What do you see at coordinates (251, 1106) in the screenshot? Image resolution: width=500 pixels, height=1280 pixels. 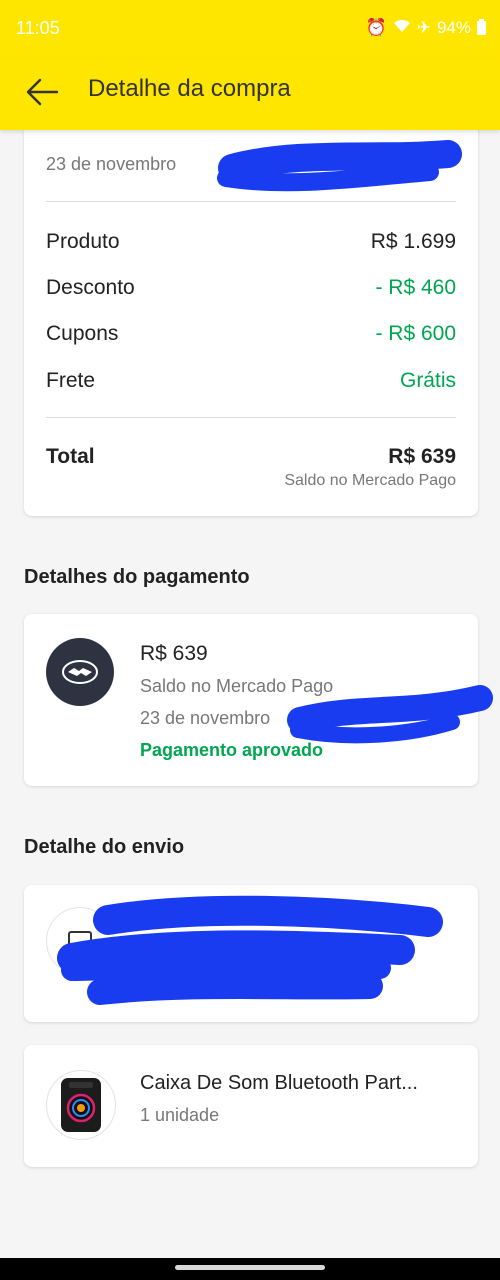 I see `product-card: Caixa De Som Bluetooth Part... 1 unidade` at bounding box center [251, 1106].